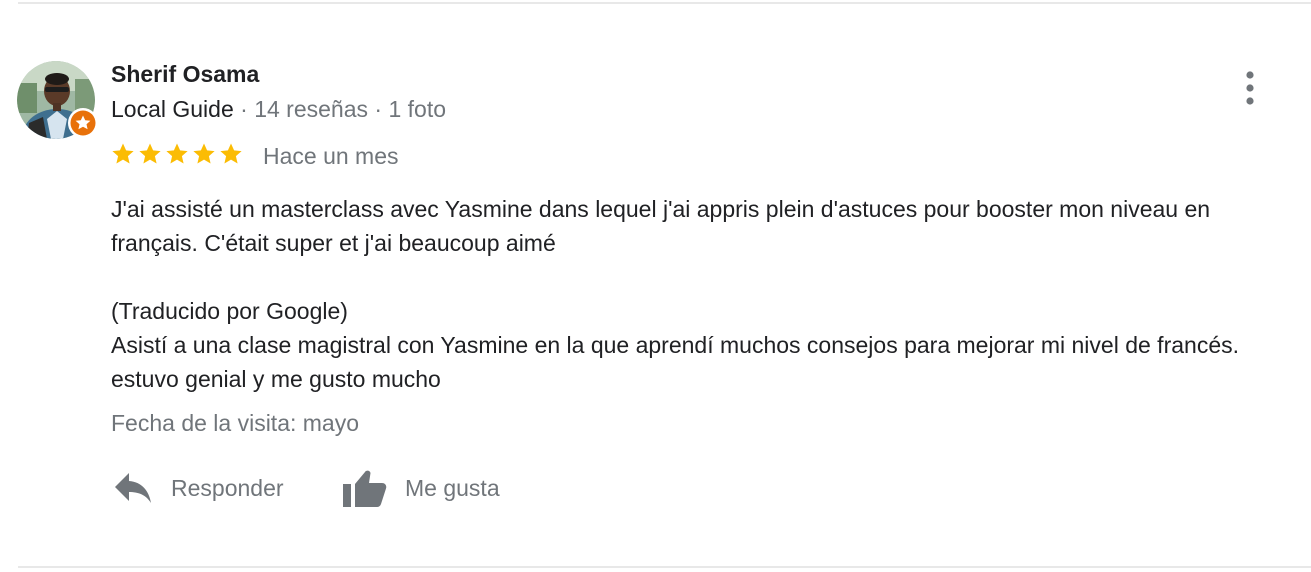 The image size is (1311, 572). Describe the element at coordinates (311, 109) in the screenshot. I see `reviews-count: 14 reseñas` at that location.